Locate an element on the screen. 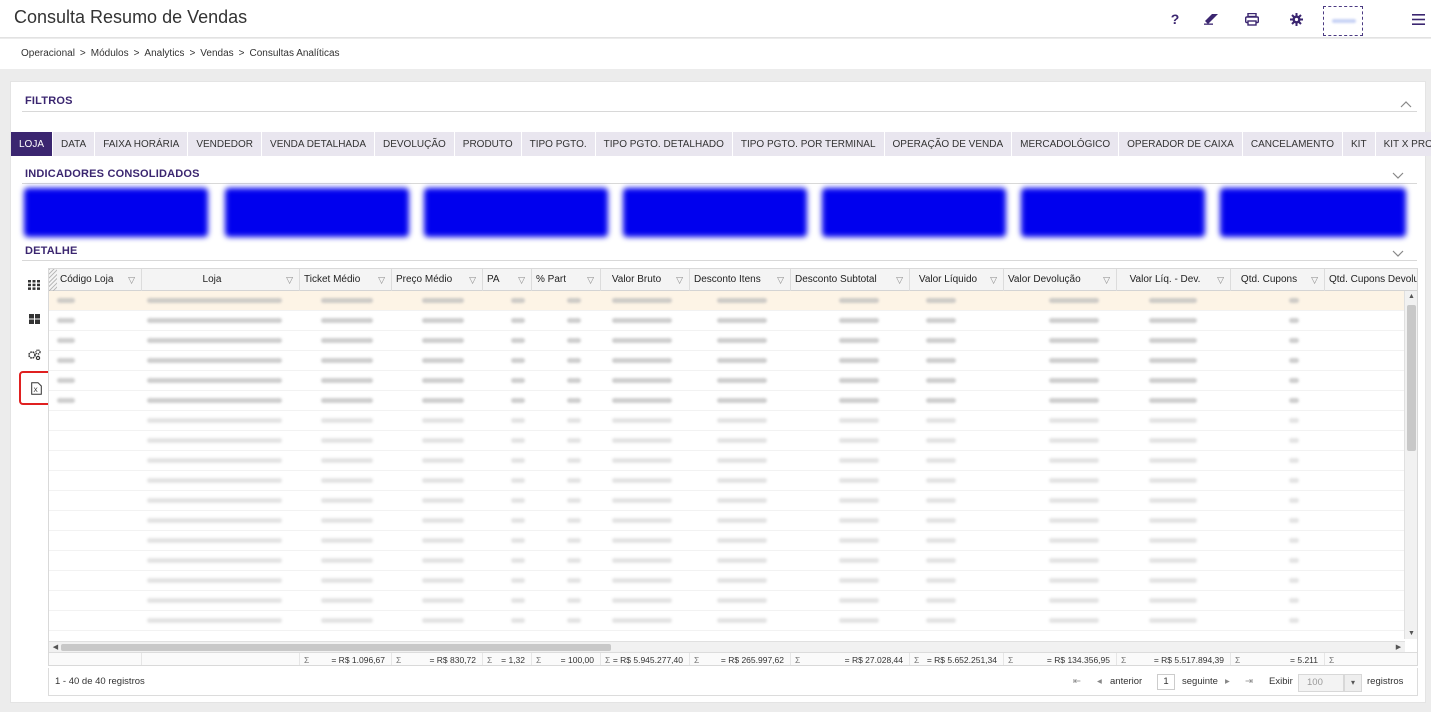  column-header: Valor Líq. - Dev. ▽ is located at coordinates (1174, 280).